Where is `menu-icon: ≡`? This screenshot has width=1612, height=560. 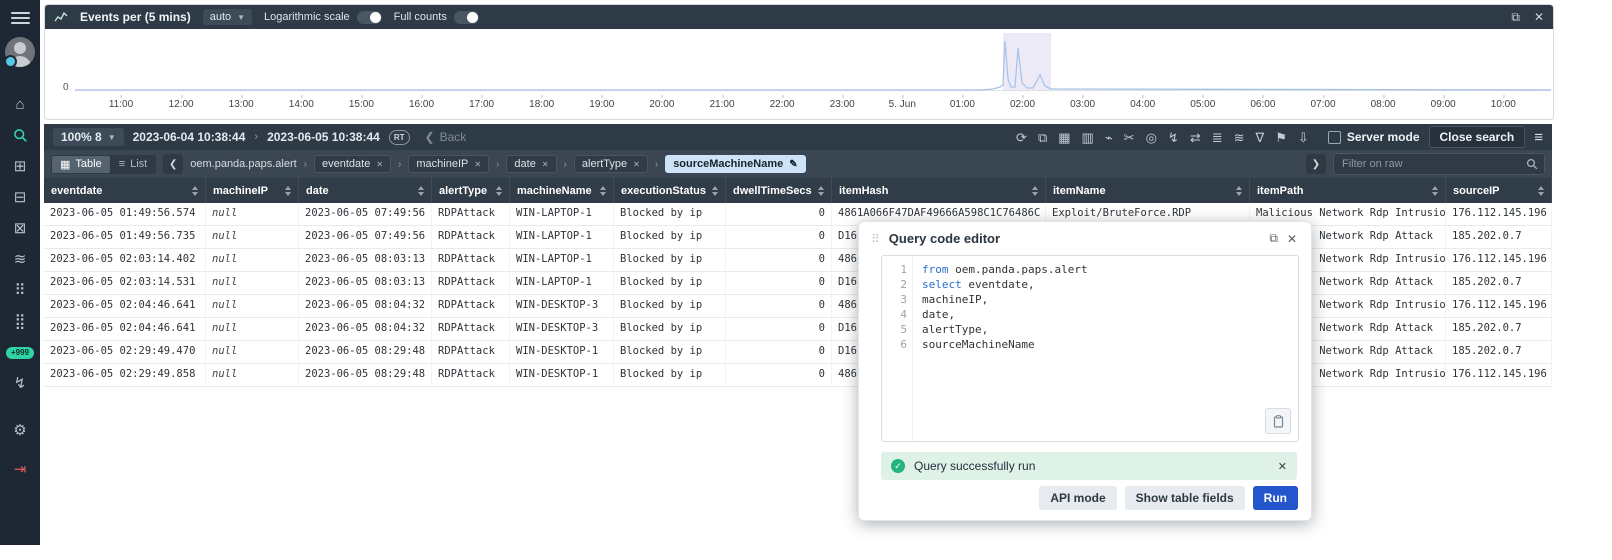 menu-icon: ≡ is located at coordinates (1538, 137).